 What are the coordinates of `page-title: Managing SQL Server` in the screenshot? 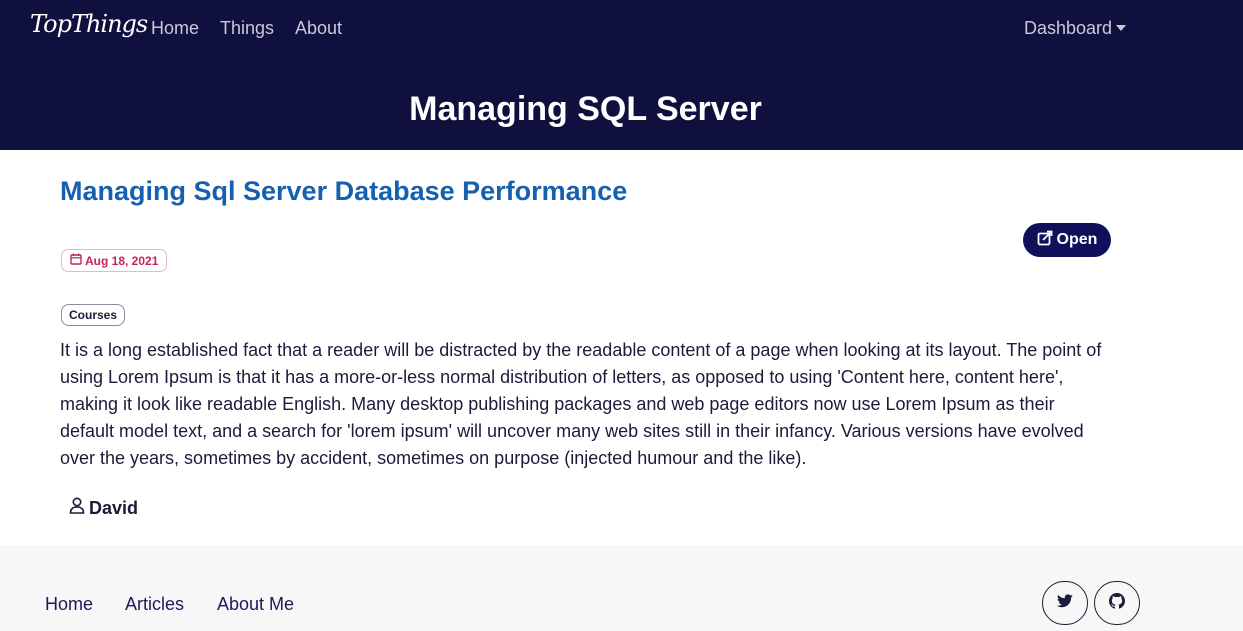 It's located at (585, 109).